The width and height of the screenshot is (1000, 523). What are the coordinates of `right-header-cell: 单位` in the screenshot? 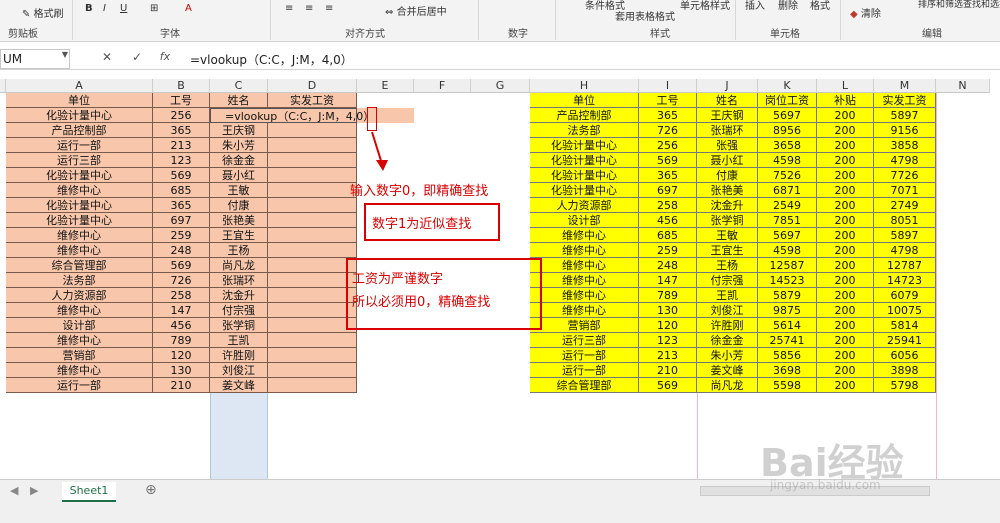 It's located at (584, 100).